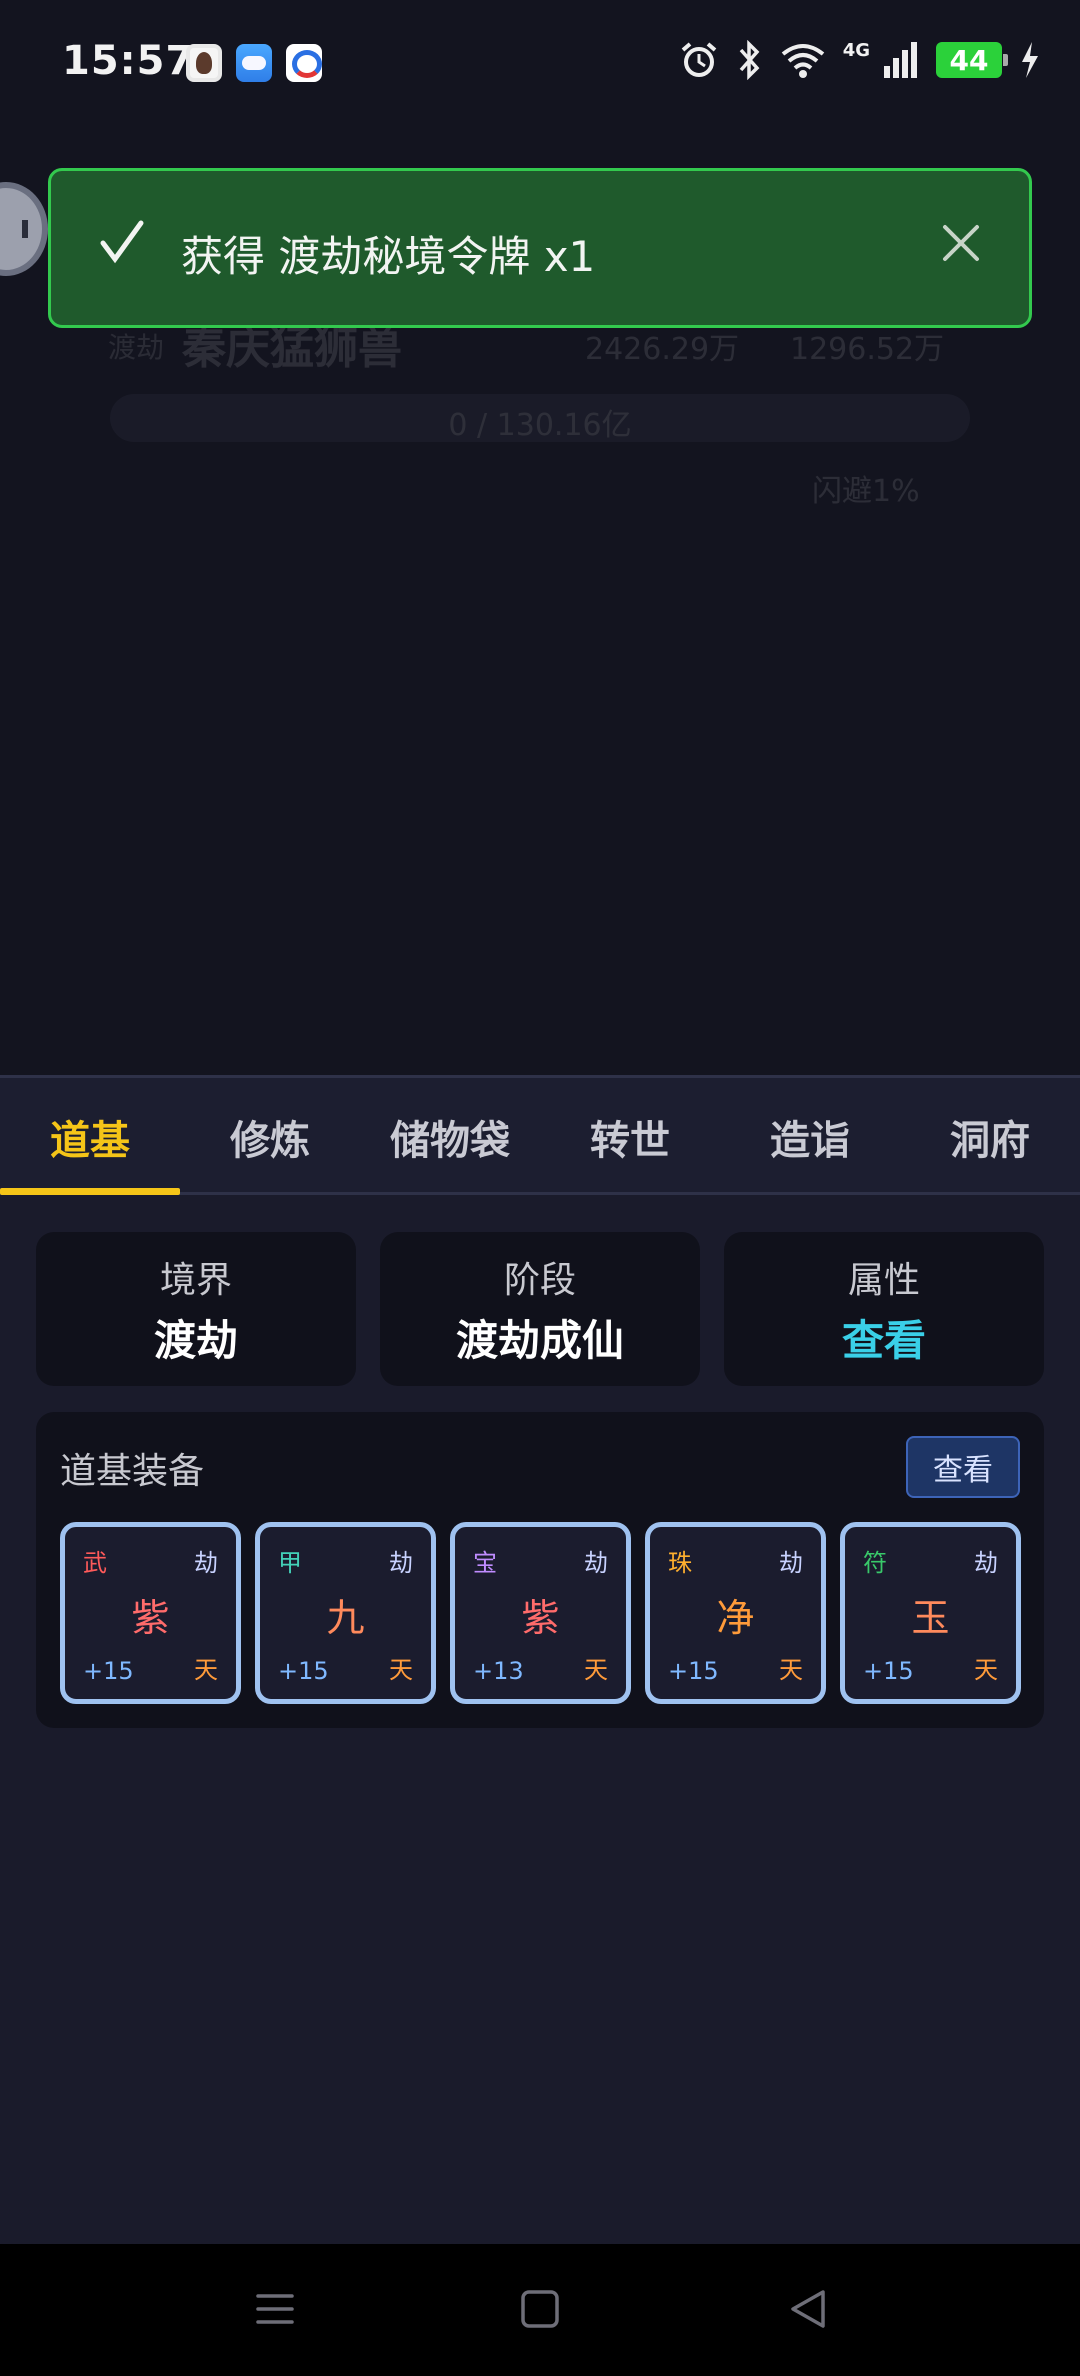 The width and height of the screenshot is (1080, 2376). I want to click on signal-icon, so click(901, 60).